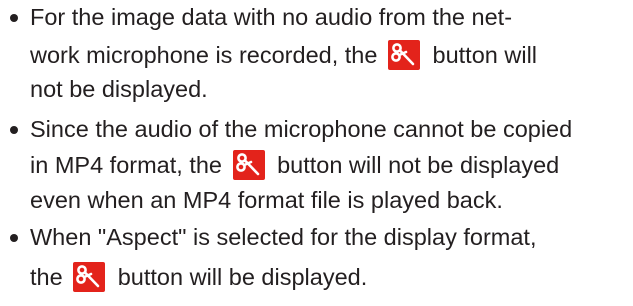 The height and width of the screenshot is (306, 633). Describe the element at coordinates (485, 55) in the screenshot. I see `note-text: button will` at that location.